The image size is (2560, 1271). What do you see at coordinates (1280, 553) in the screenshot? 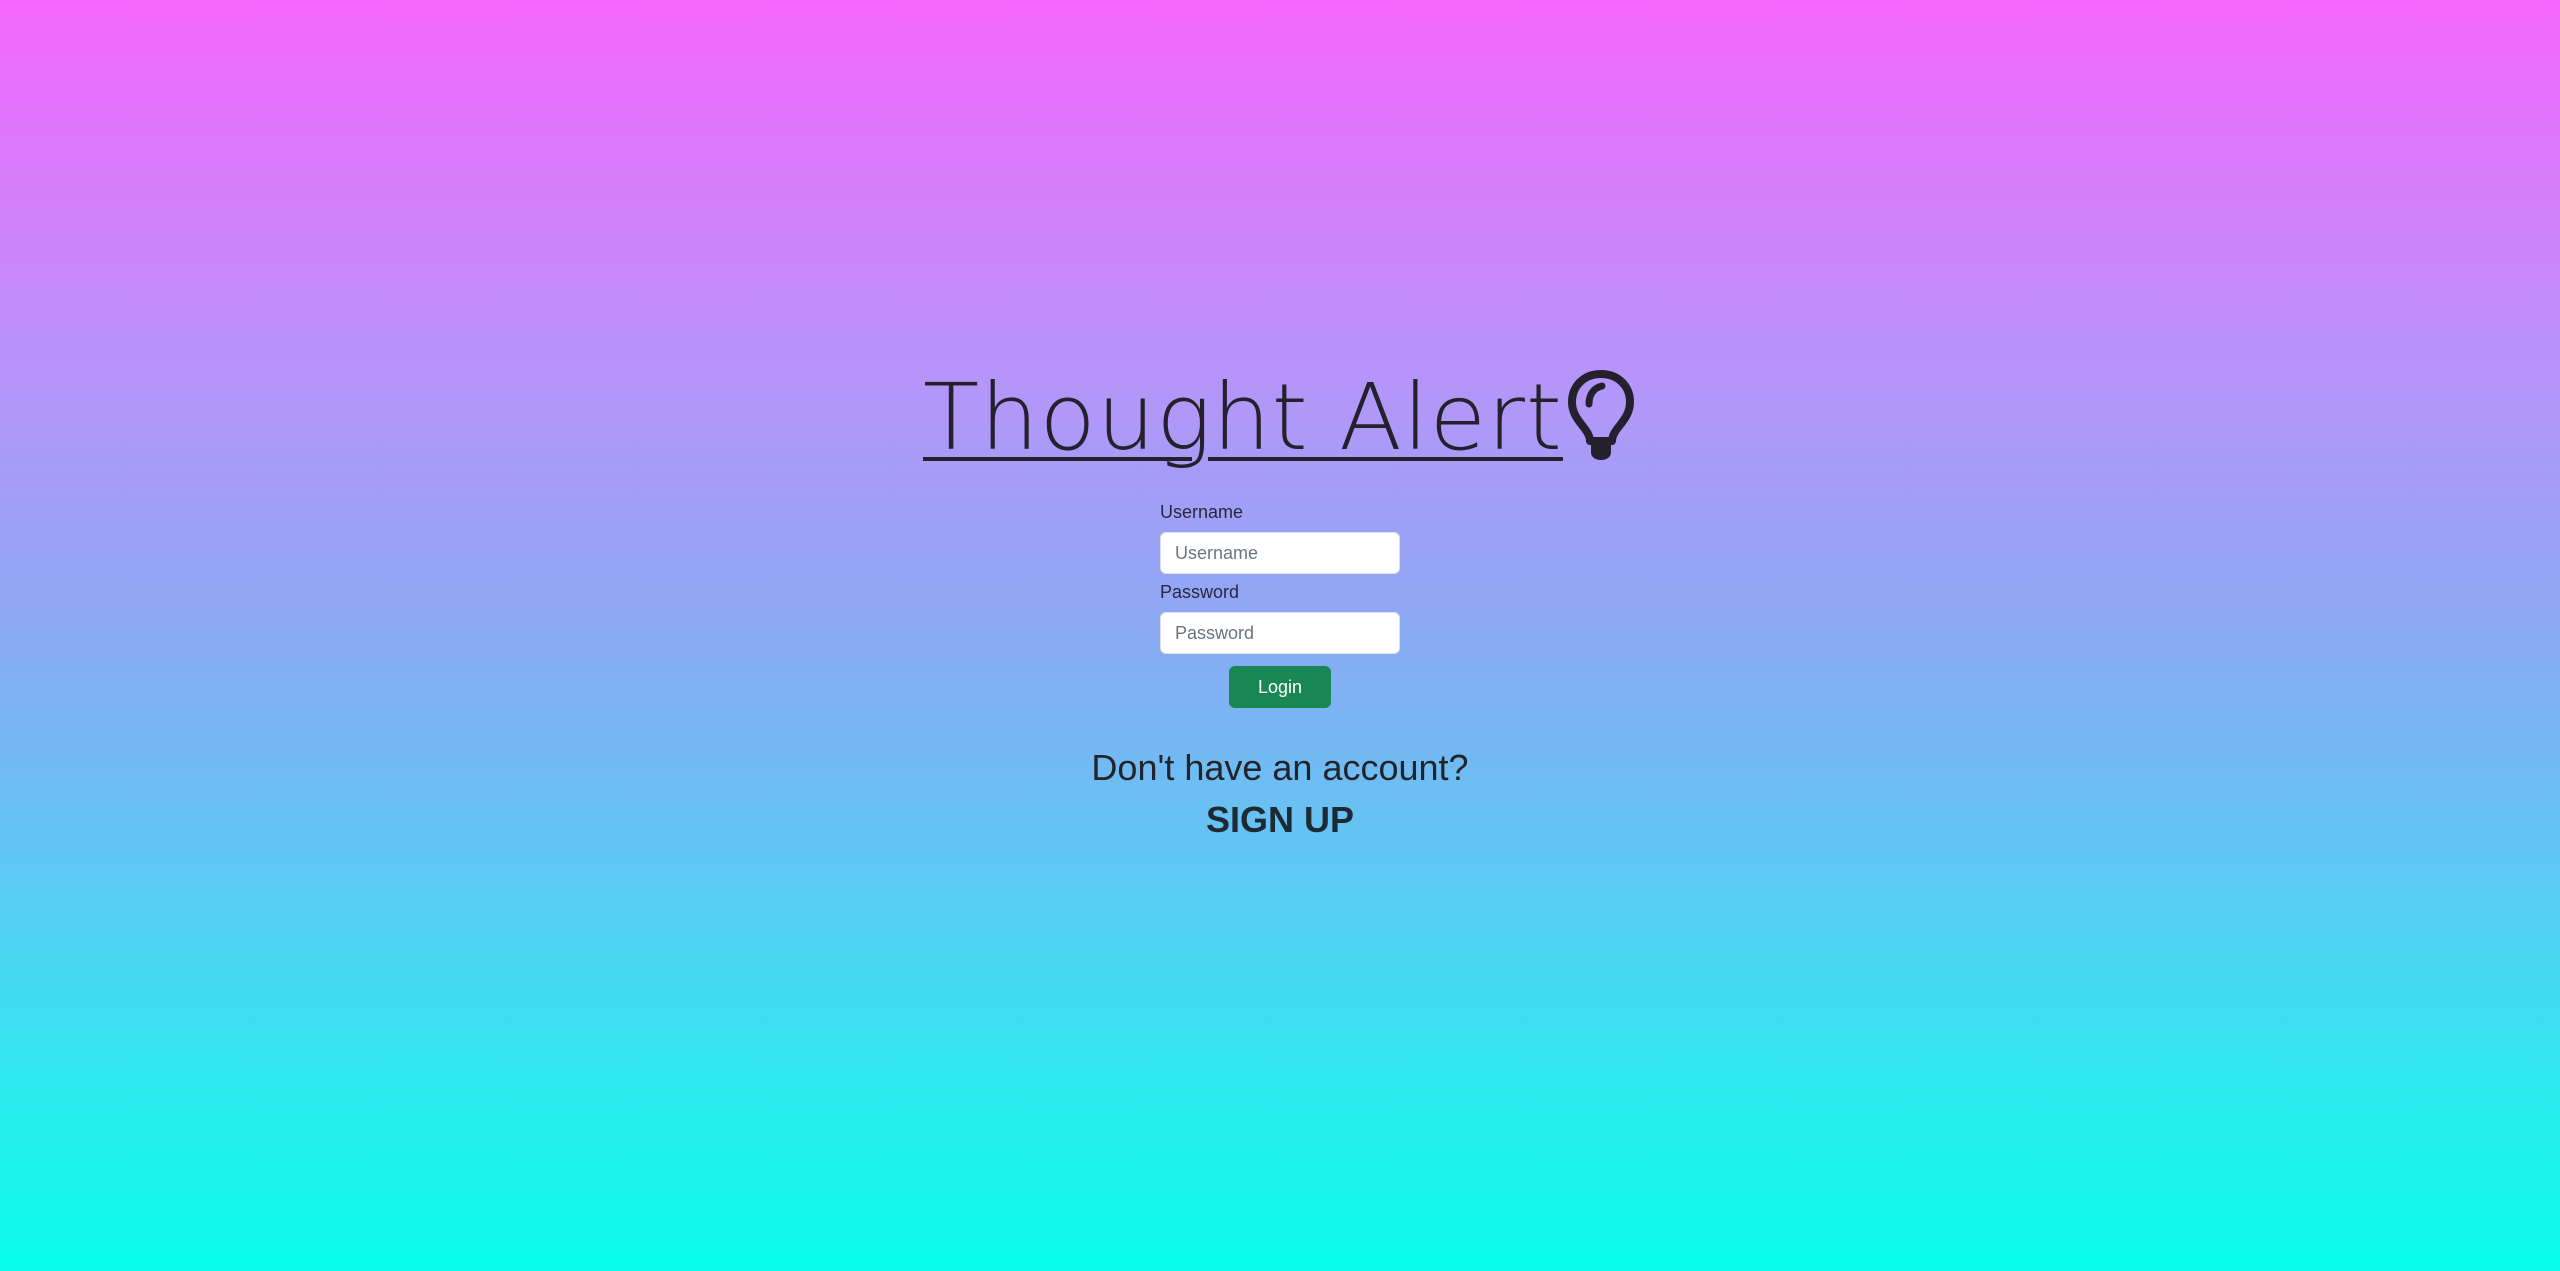
I see `username-input` at bounding box center [1280, 553].